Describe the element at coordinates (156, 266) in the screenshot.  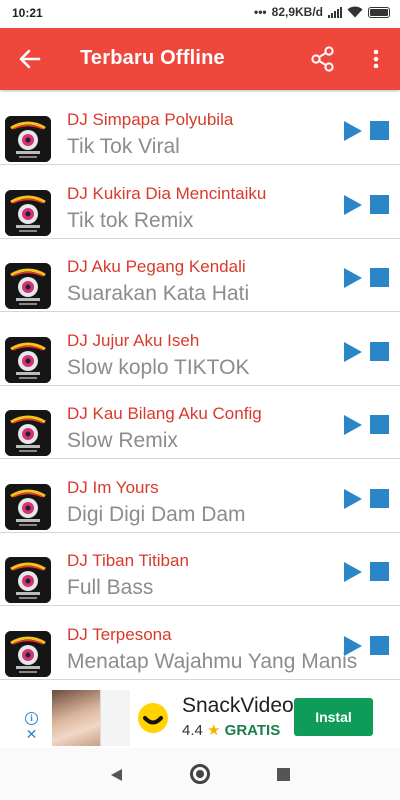
I see `song-title: DJ Aku Pegang Kendali` at that location.